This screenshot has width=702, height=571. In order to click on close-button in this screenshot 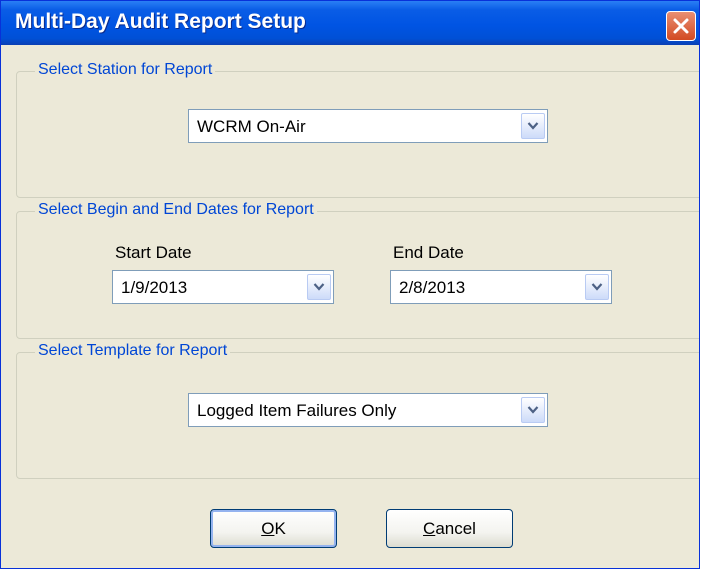, I will do `click(681, 26)`.